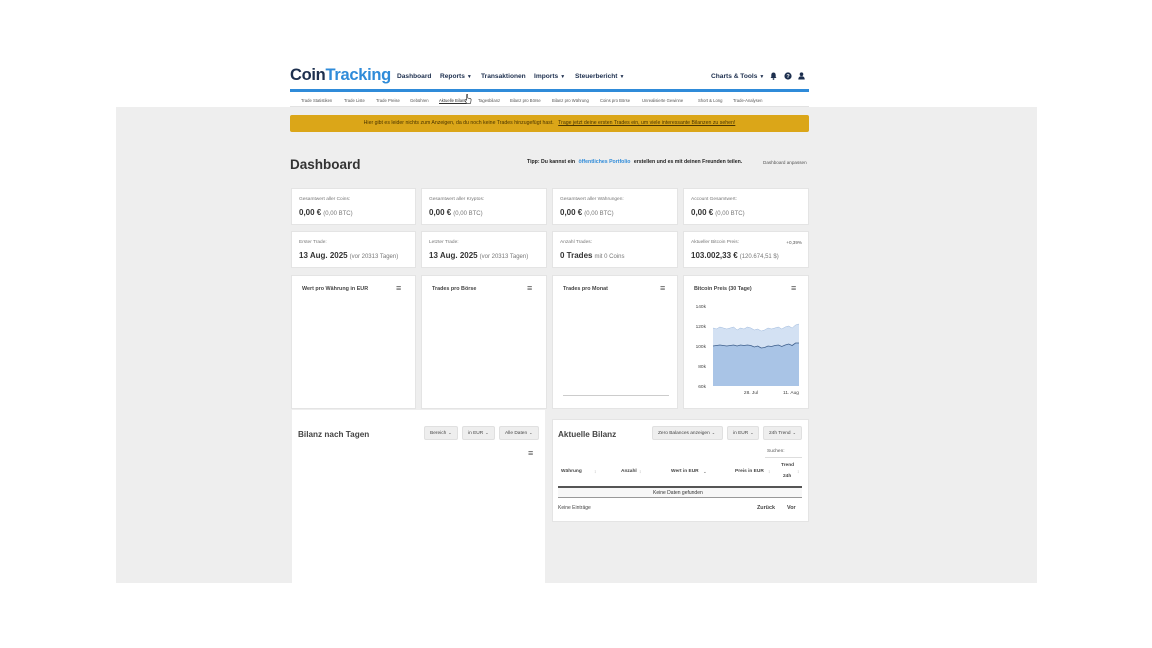  Describe the element at coordinates (519, 433) in the screenshot. I see `alle-daten-dropdown: Alle Daten ⌄` at that location.